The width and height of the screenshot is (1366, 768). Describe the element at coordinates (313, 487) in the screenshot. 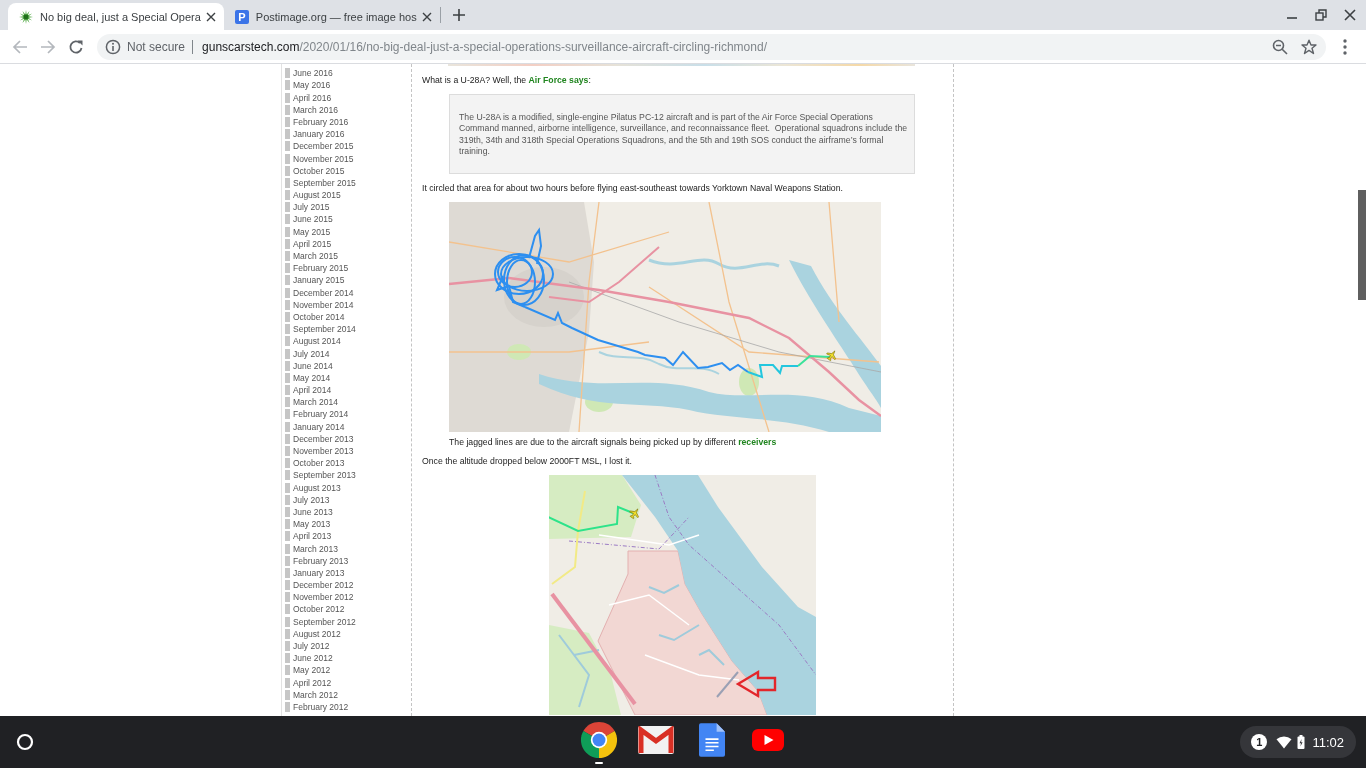

I see `archive-link: August 2013` at that location.